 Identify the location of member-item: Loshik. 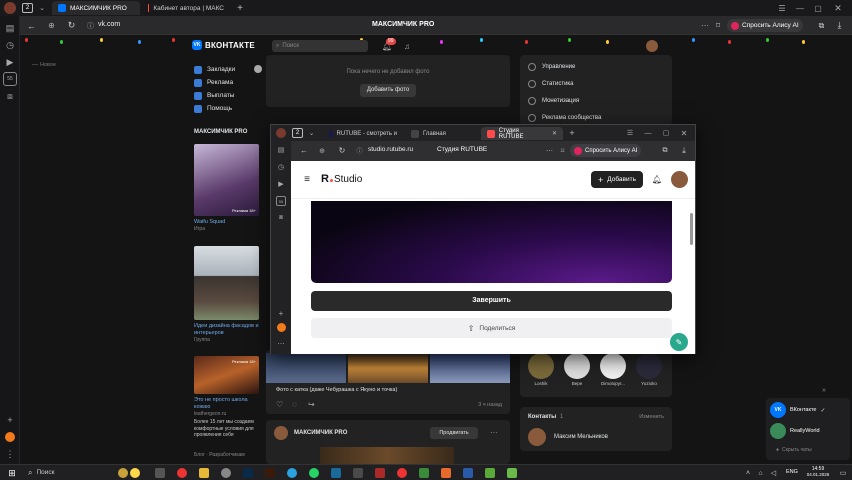
(541, 369).